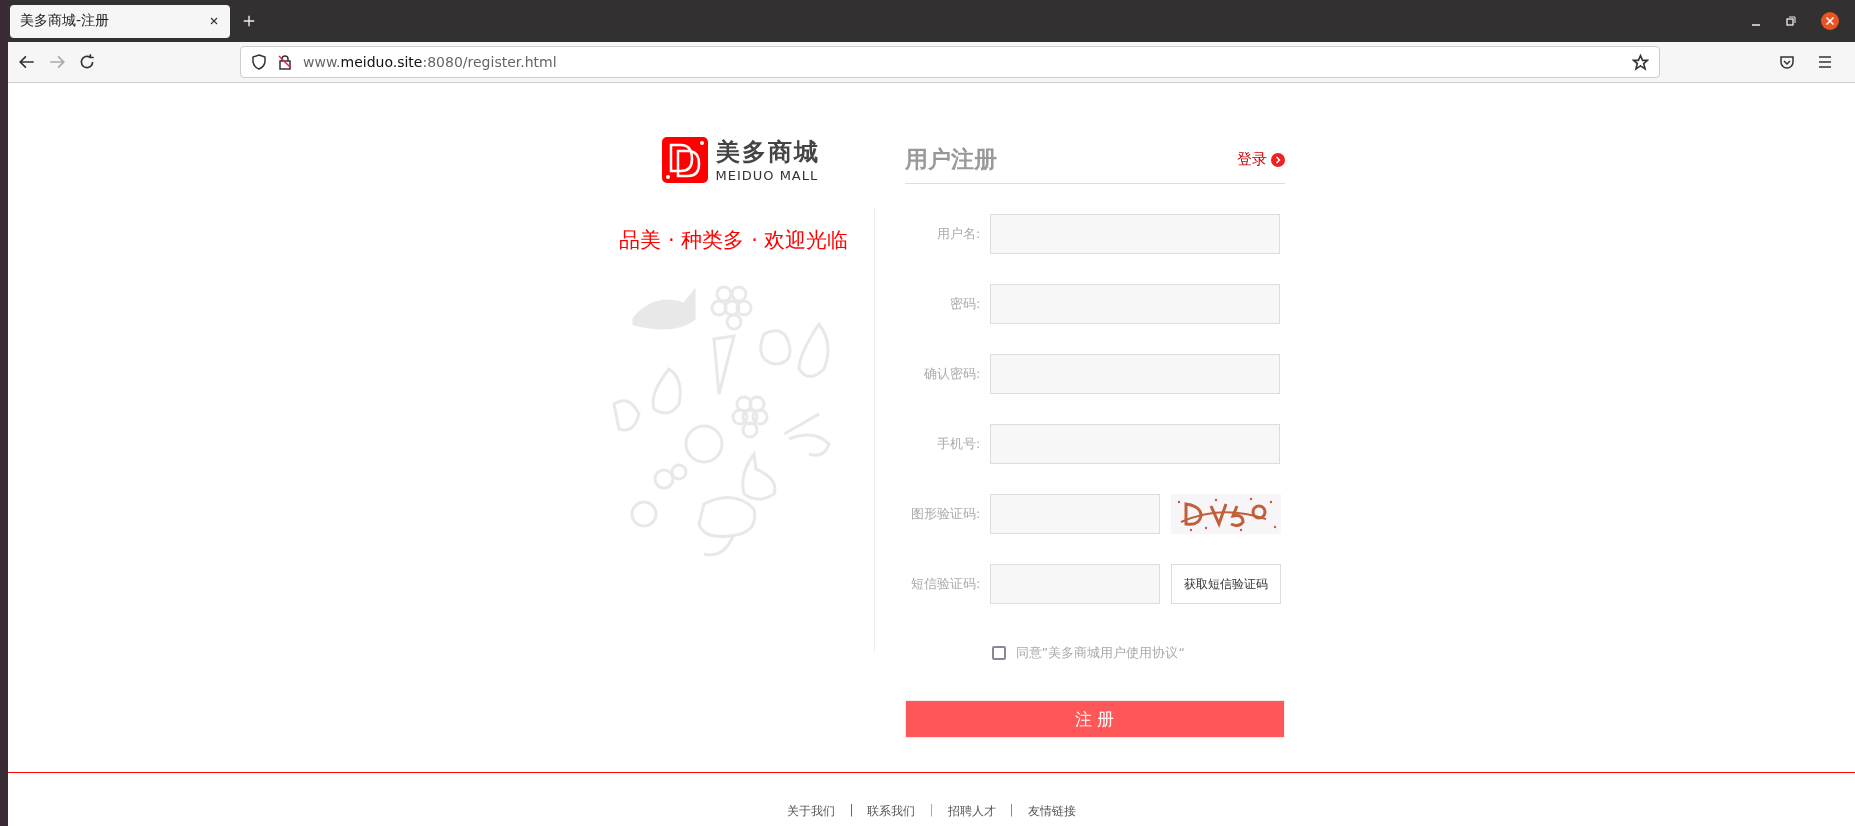 The image size is (1855, 826). Describe the element at coordinates (1825, 62) in the screenshot. I see `menu-icon` at that location.